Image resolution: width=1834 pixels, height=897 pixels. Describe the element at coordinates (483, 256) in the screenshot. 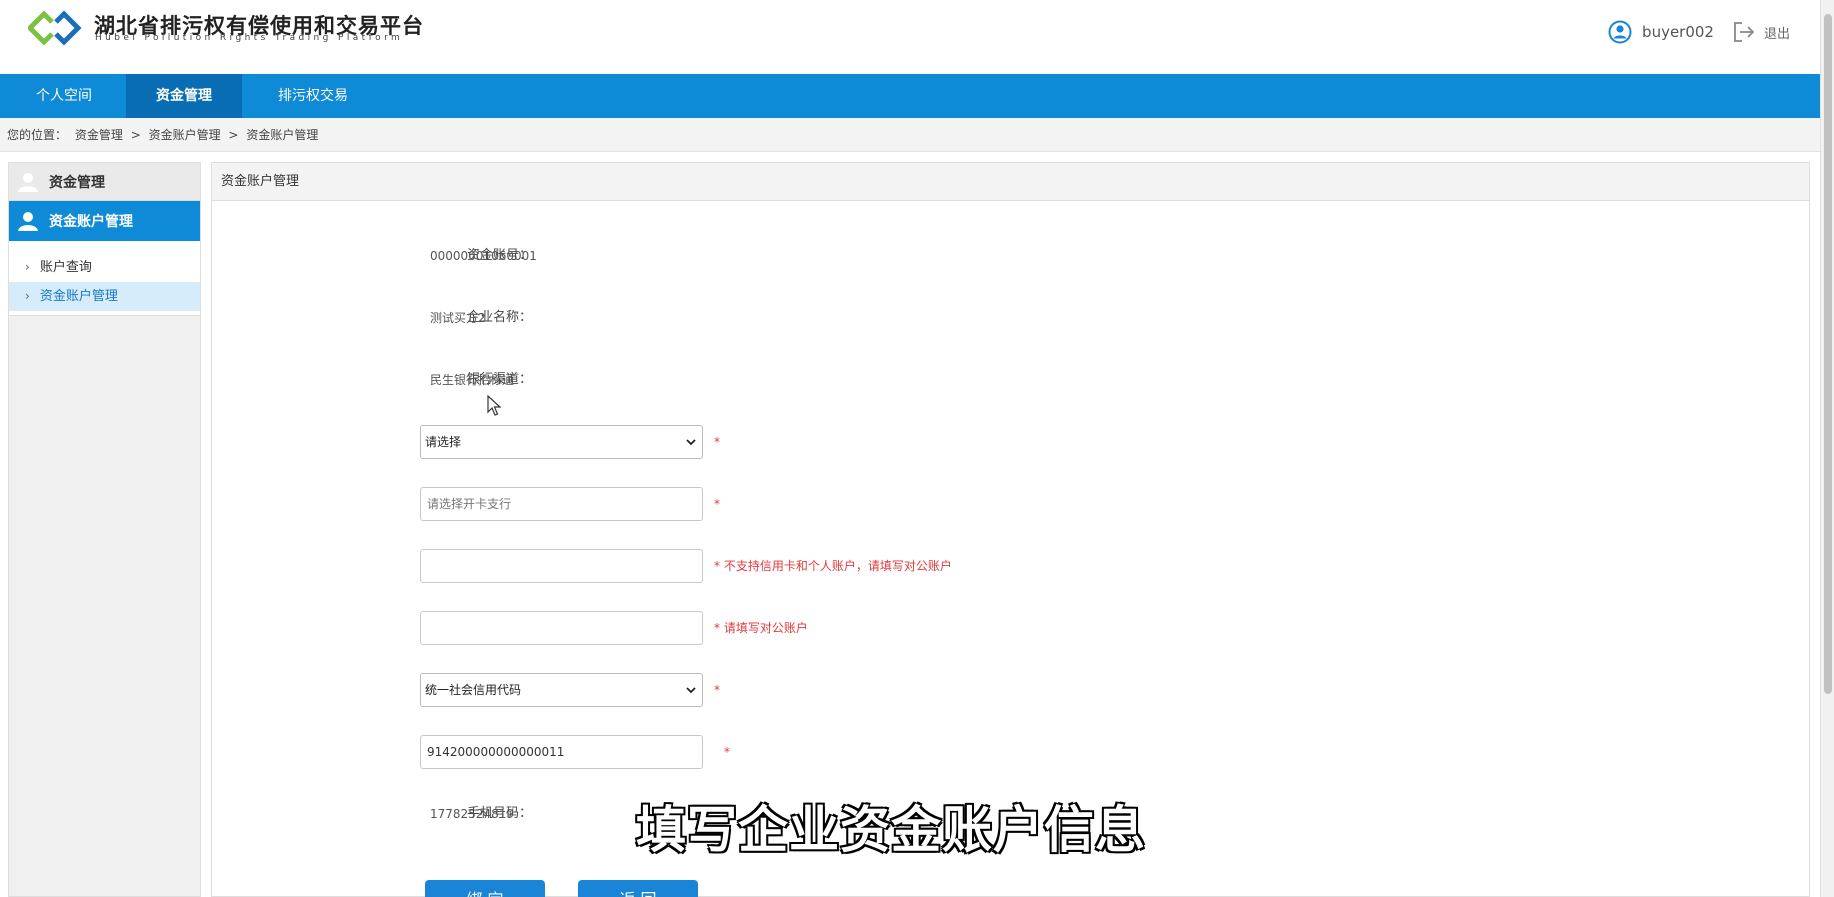

I see `fund-account-value: 00000001060001` at that location.